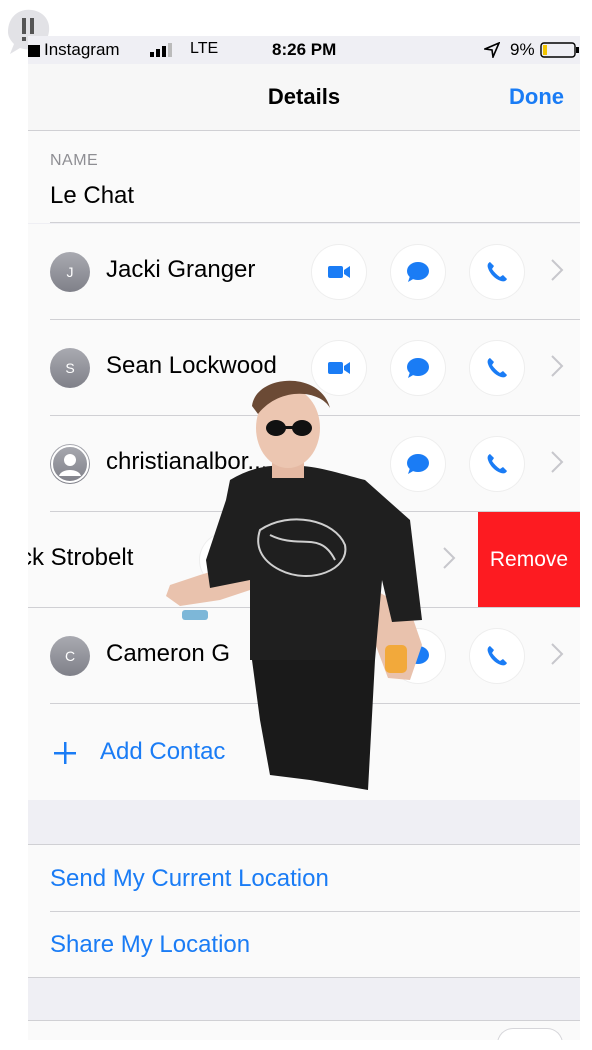  Describe the element at coordinates (536, 97) in the screenshot. I see `done-button: Done` at that location.